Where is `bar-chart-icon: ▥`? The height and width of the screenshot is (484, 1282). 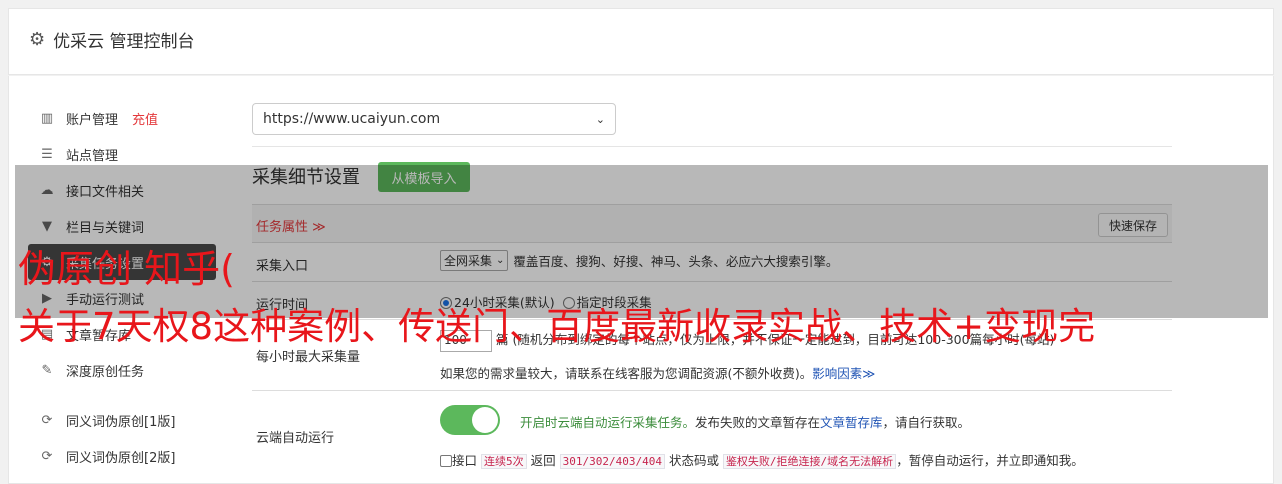
bar-chart-icon: ▥ is located at coordinates (47, 118).